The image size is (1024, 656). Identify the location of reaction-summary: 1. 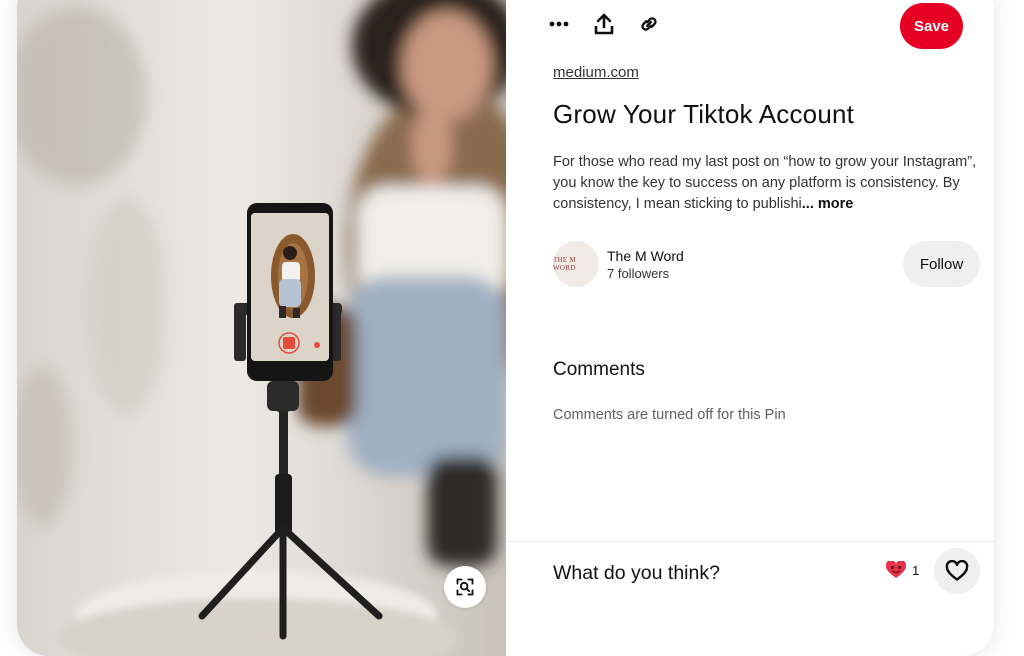
(902, 570).